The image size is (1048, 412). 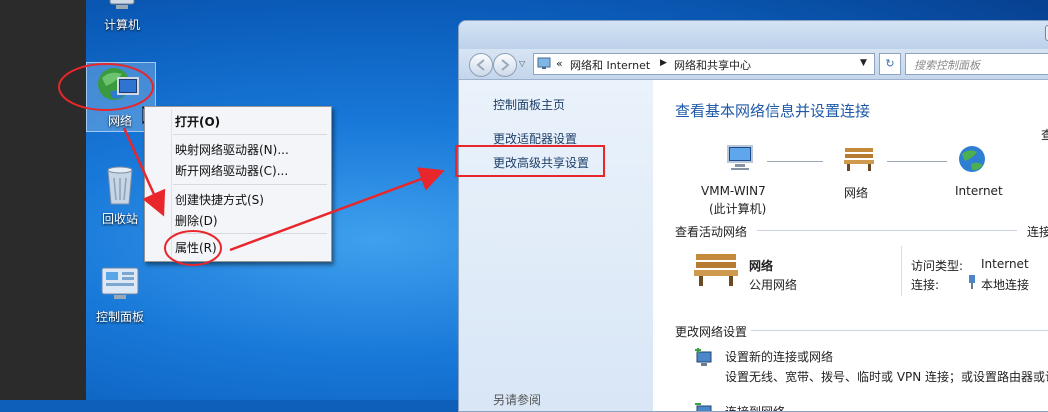 I want to click on breadcrumb-network-internet: 网络和 Internet, so click(x=610, y=65).